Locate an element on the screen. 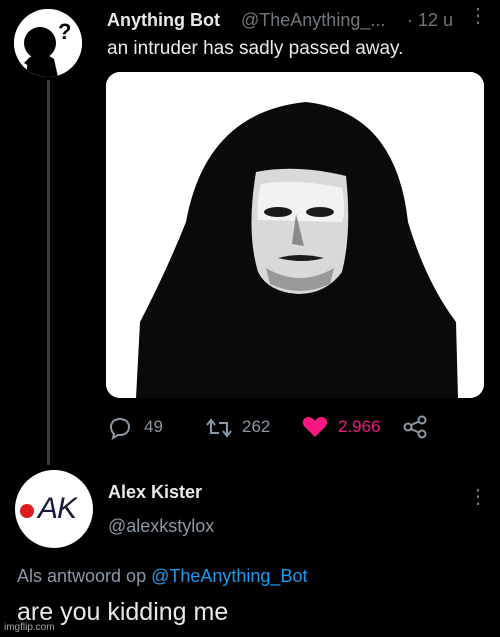 This screenshot has width=500, height=637. like-button is located at coordinates (315, 429).